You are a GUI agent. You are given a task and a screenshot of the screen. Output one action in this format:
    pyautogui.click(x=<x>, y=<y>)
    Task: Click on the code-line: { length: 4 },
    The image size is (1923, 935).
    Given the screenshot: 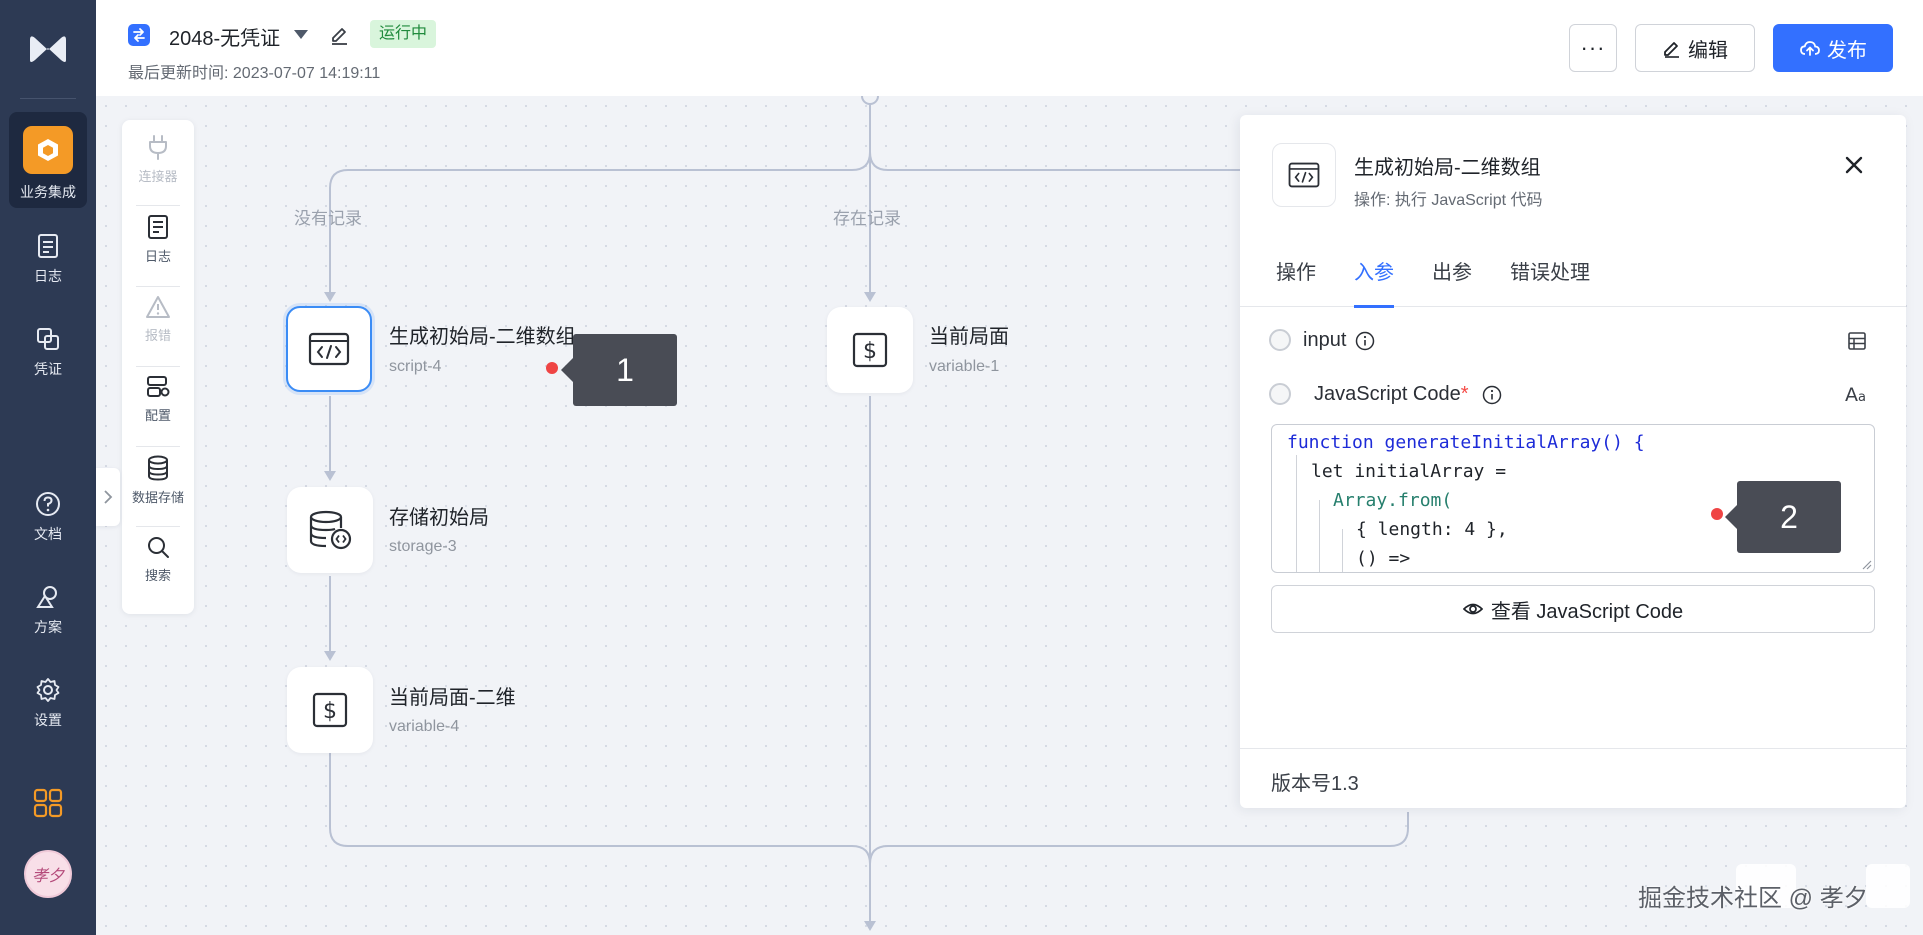 What is the action you would take?
    pyautogui.click(x=1432, y=529)
    